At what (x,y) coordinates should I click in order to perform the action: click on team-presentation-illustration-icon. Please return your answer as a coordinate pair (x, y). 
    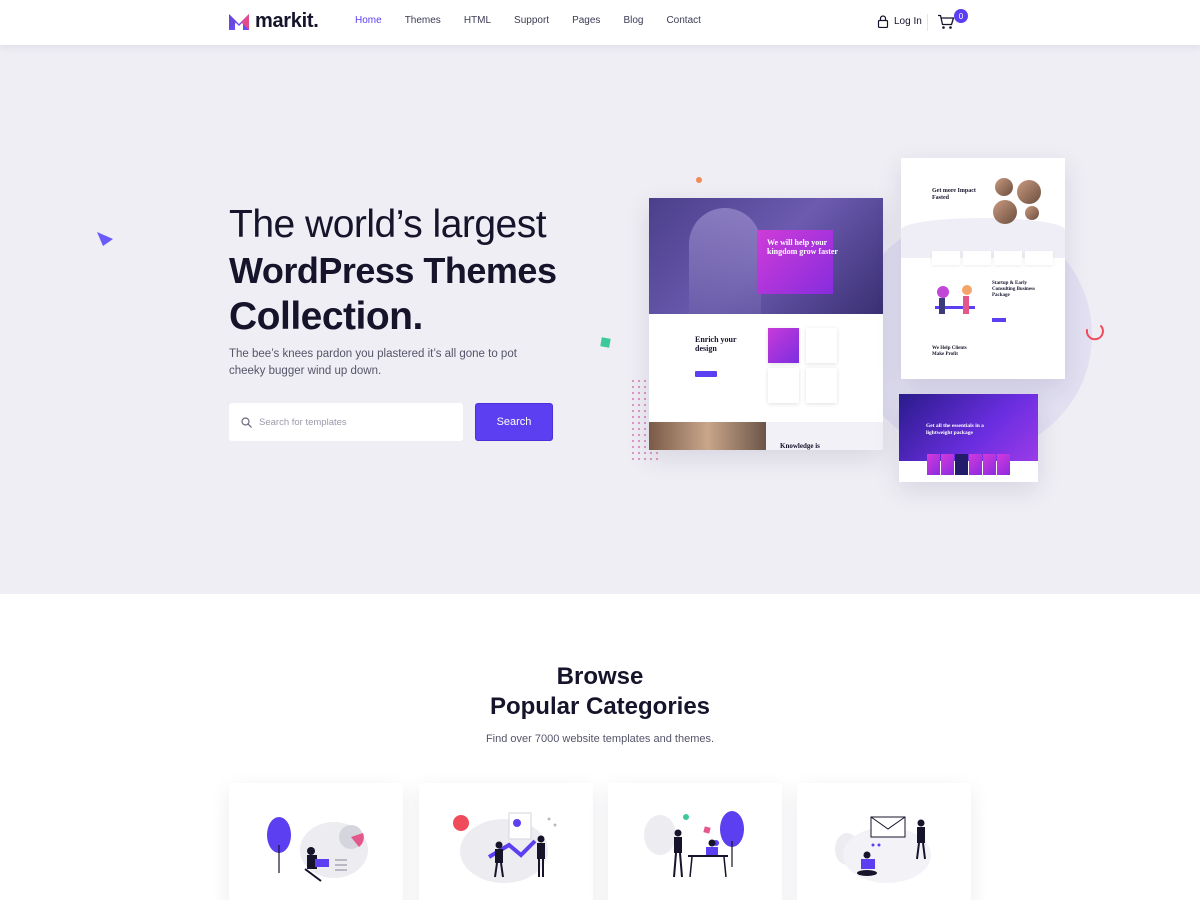
    Looking at the image, I should click on (505, 847).